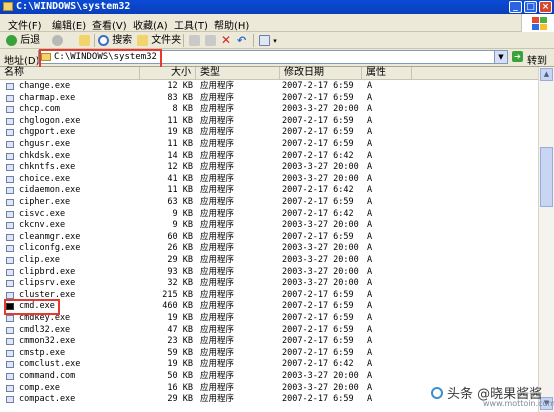  I want to click on move-to-icon, so click(194, 40).